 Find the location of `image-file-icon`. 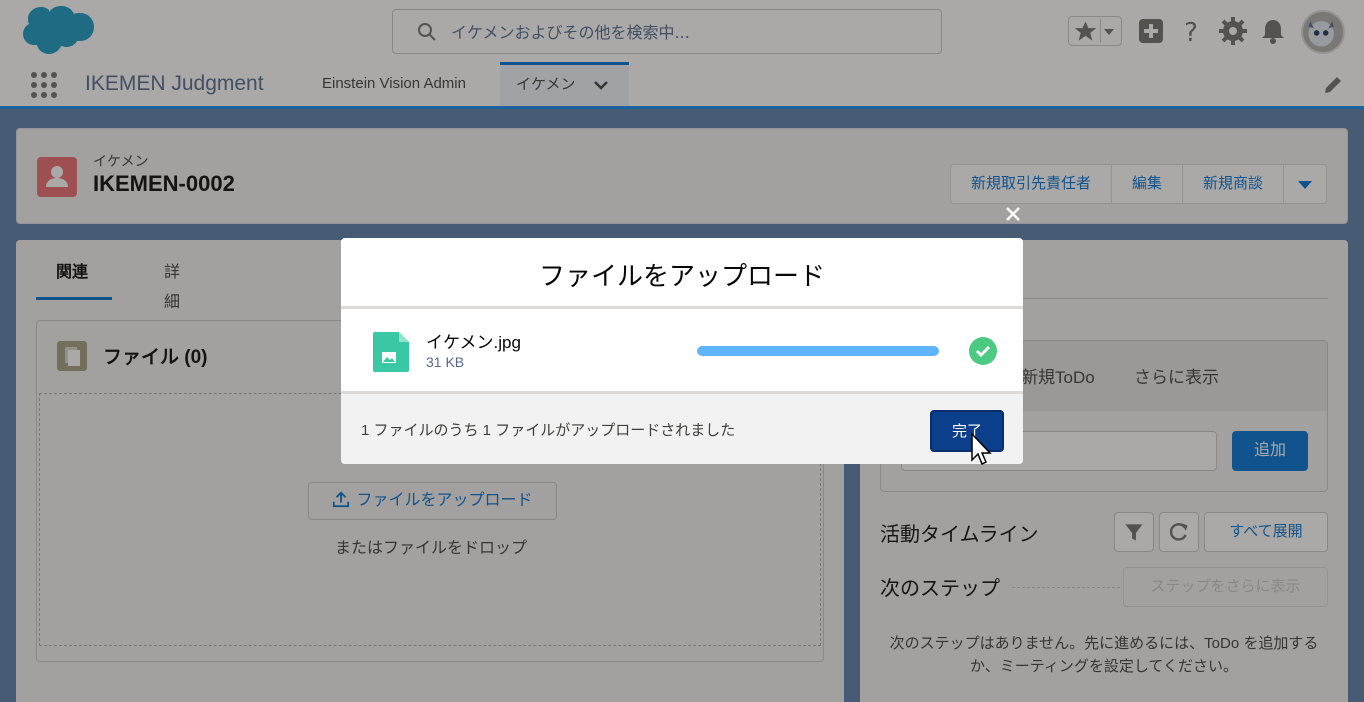

image-file-icon is located at coordinates (391, 352).